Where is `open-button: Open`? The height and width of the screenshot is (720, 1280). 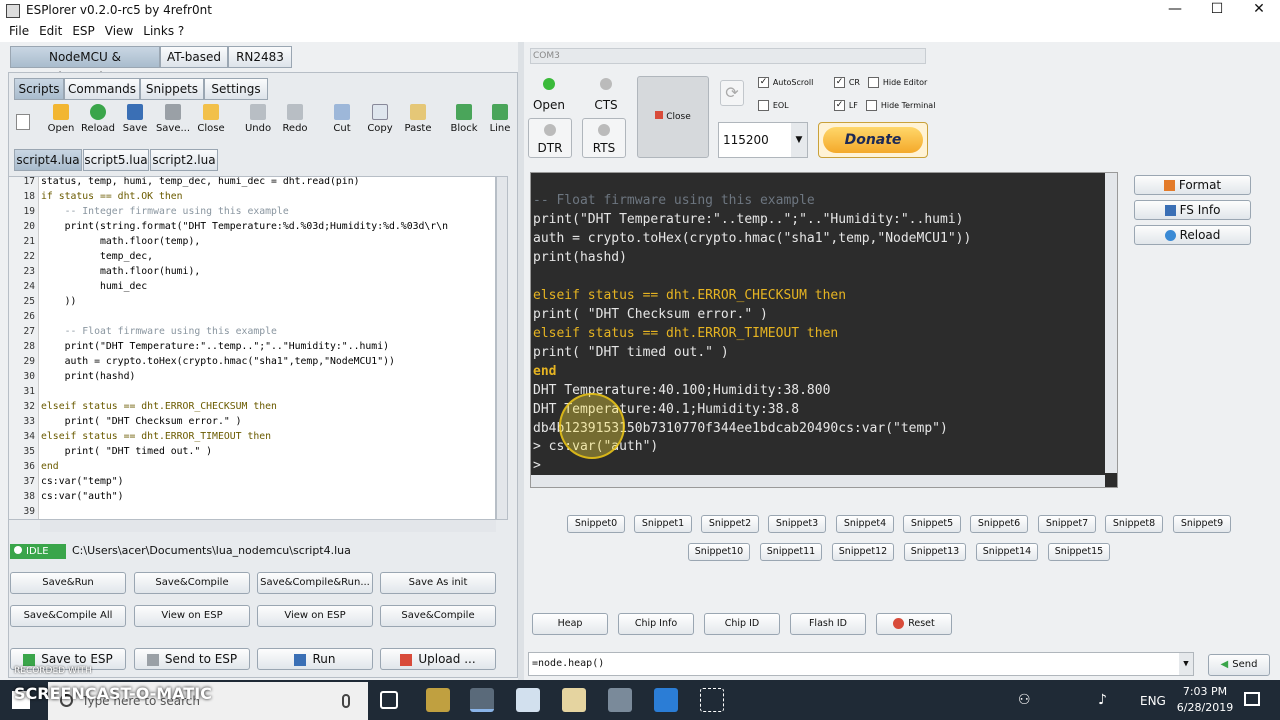
open-button: Open is located at coordinates (61, 119).